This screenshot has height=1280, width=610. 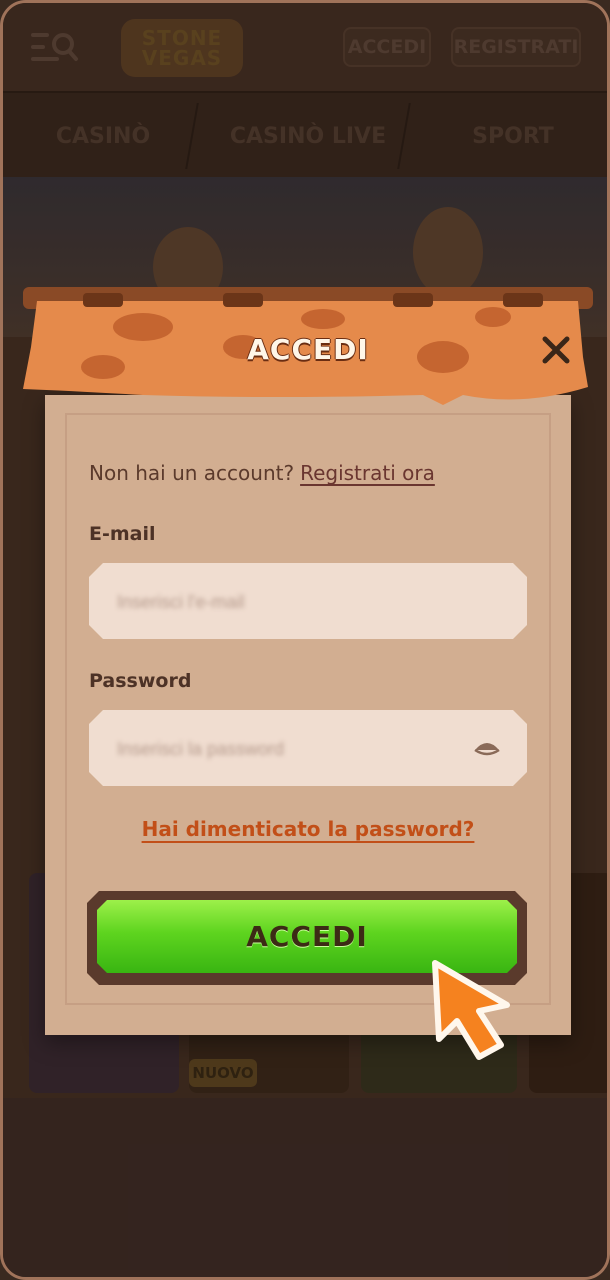 I want to click on email-label: E-mail, so click(x=122, y=534).